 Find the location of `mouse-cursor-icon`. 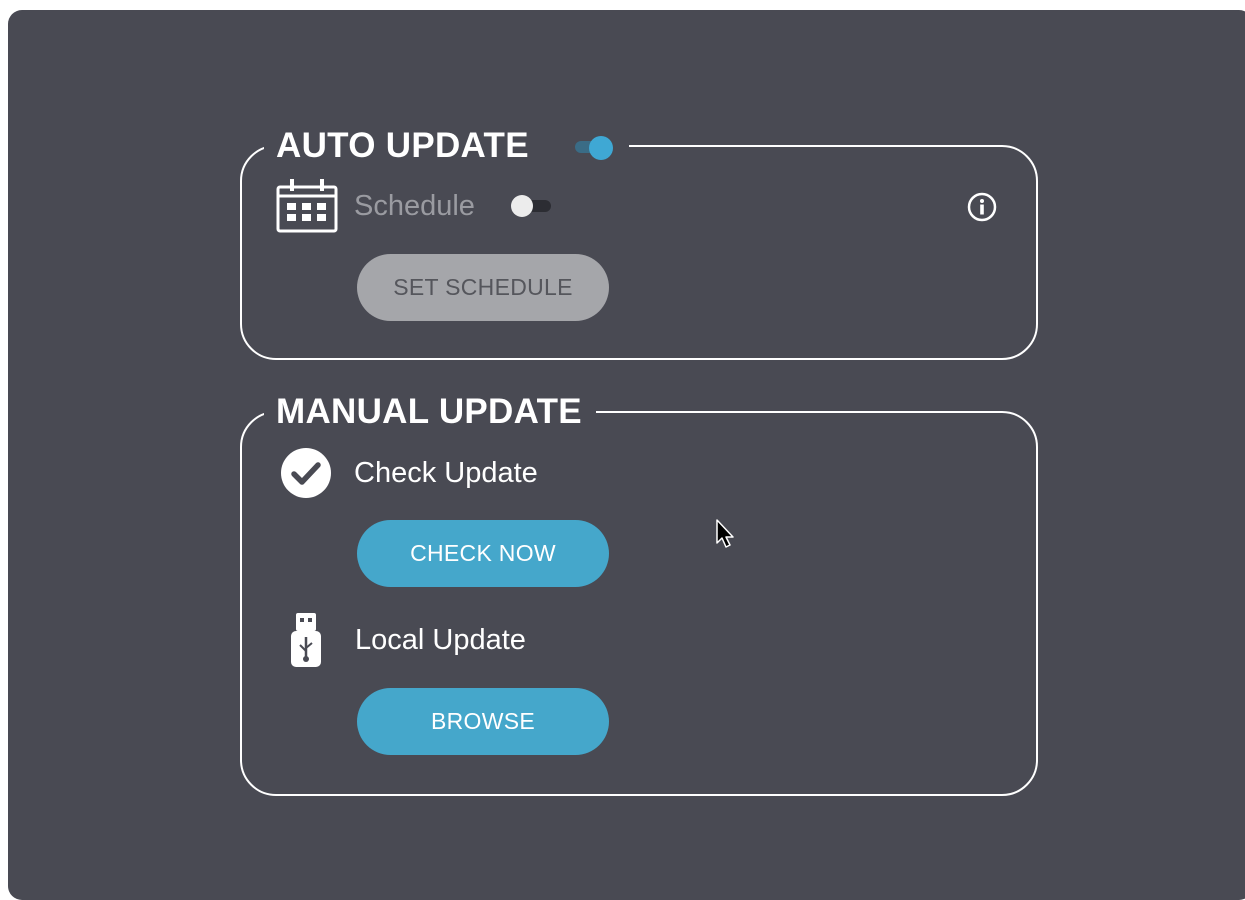

mouse-cursor-icon is located at coordinates (725, 533).